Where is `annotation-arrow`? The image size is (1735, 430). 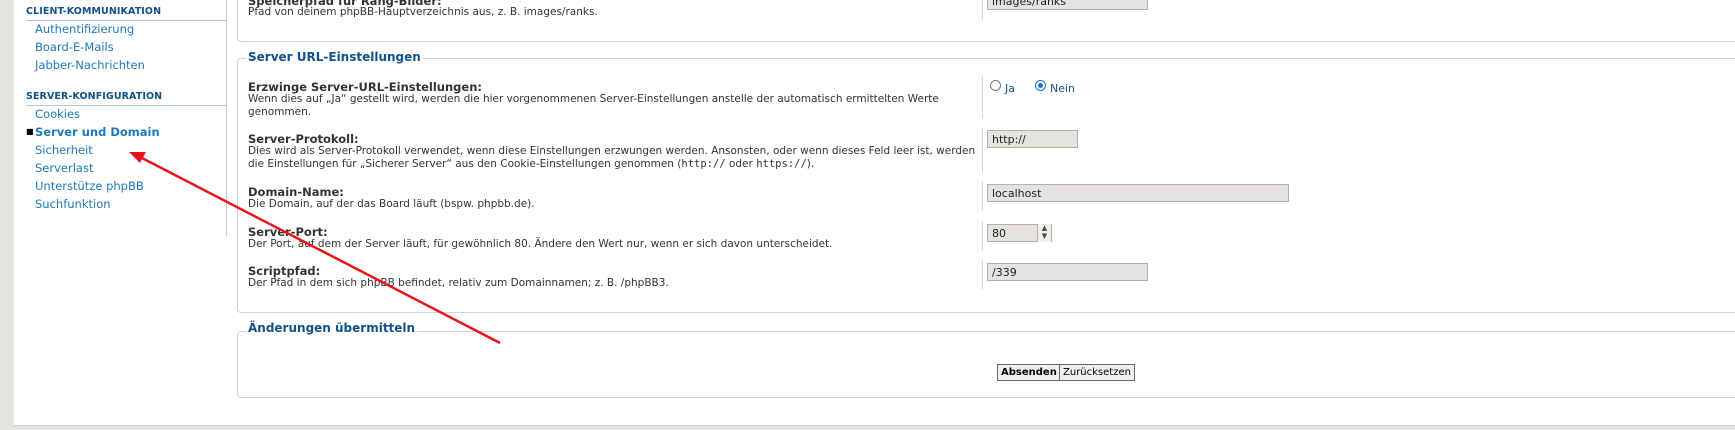
annotation-arrow is located at coordinates (315, 248).